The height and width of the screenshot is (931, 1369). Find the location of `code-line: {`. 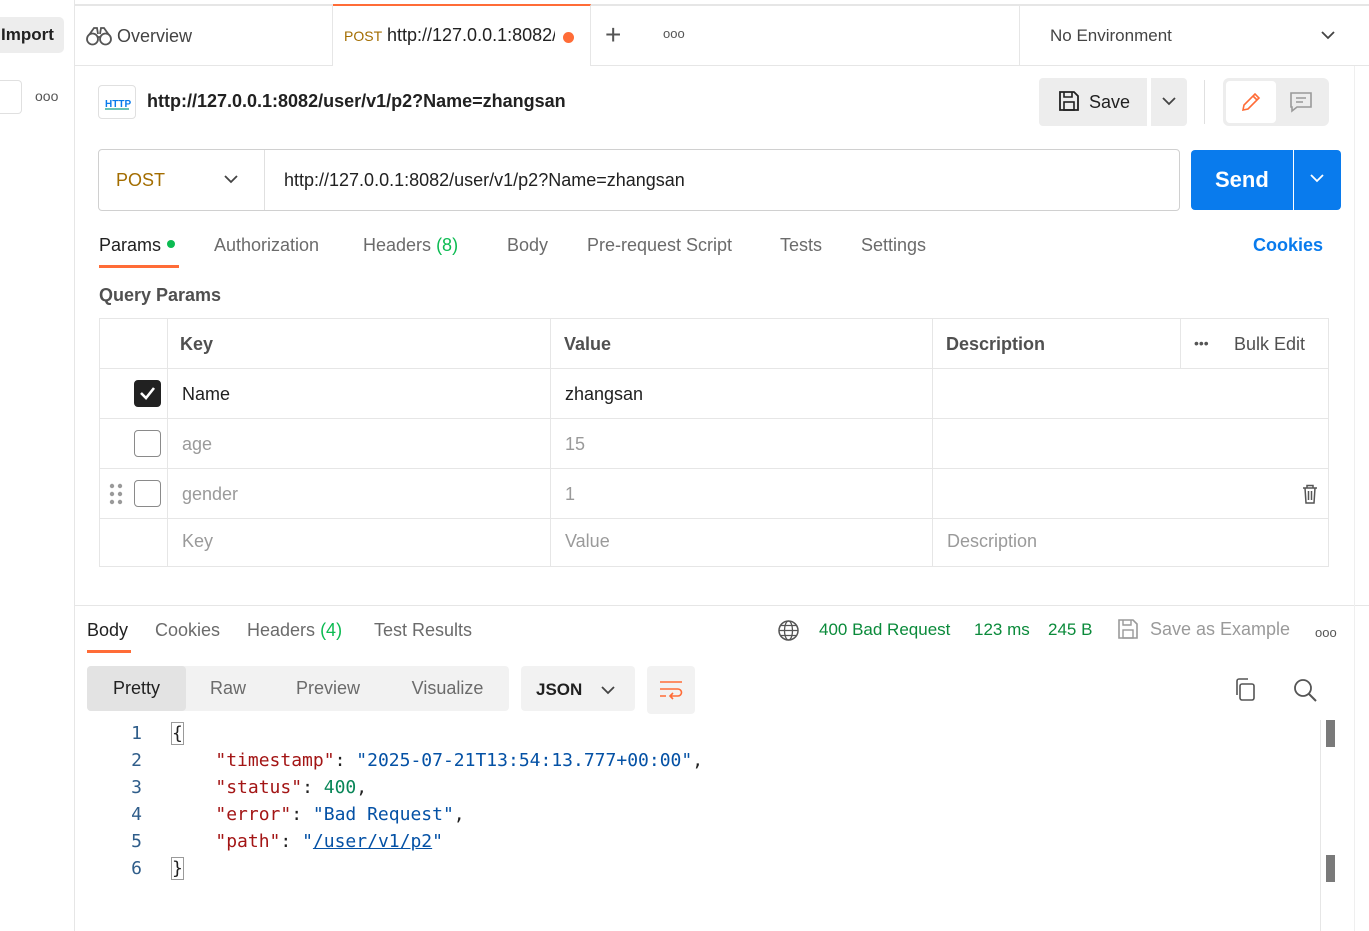

code-line: { is located at coordinates (177, 733).